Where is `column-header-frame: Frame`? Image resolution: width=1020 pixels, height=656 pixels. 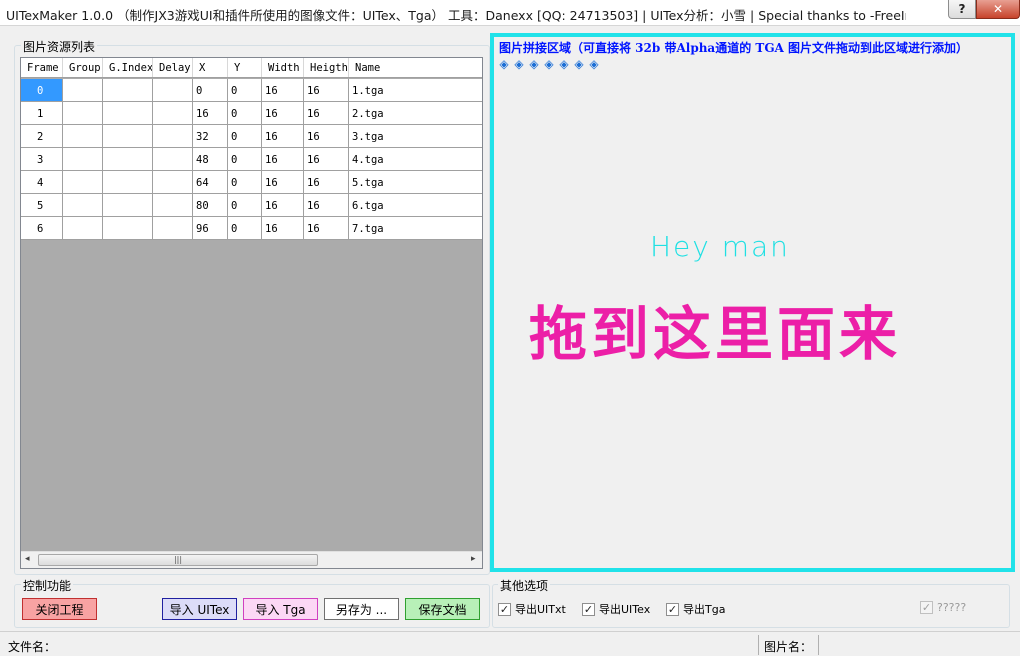
column-header-frame: Frame is located at coordinates (42, 67).